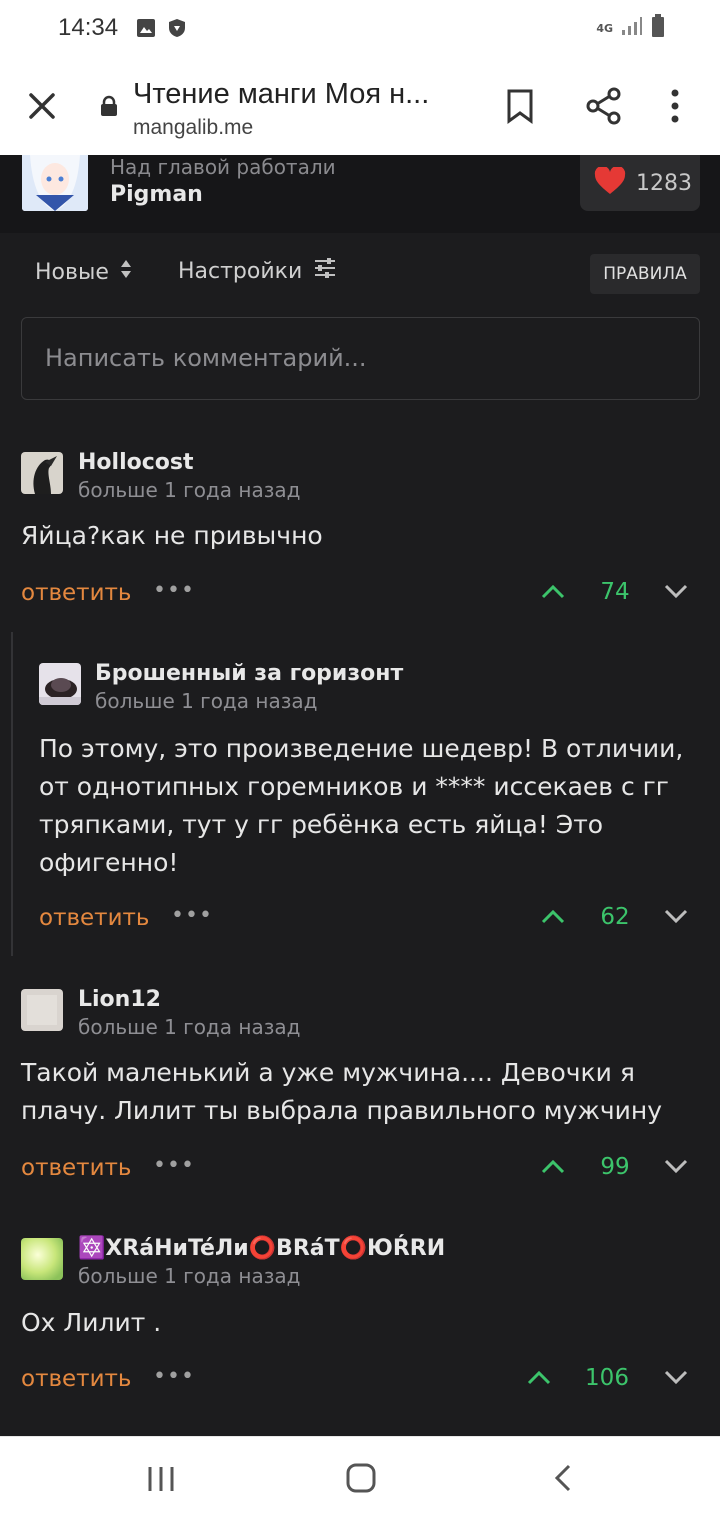 The image size is (720, 1520). I want to click on shield-icon, so click(177, 30).